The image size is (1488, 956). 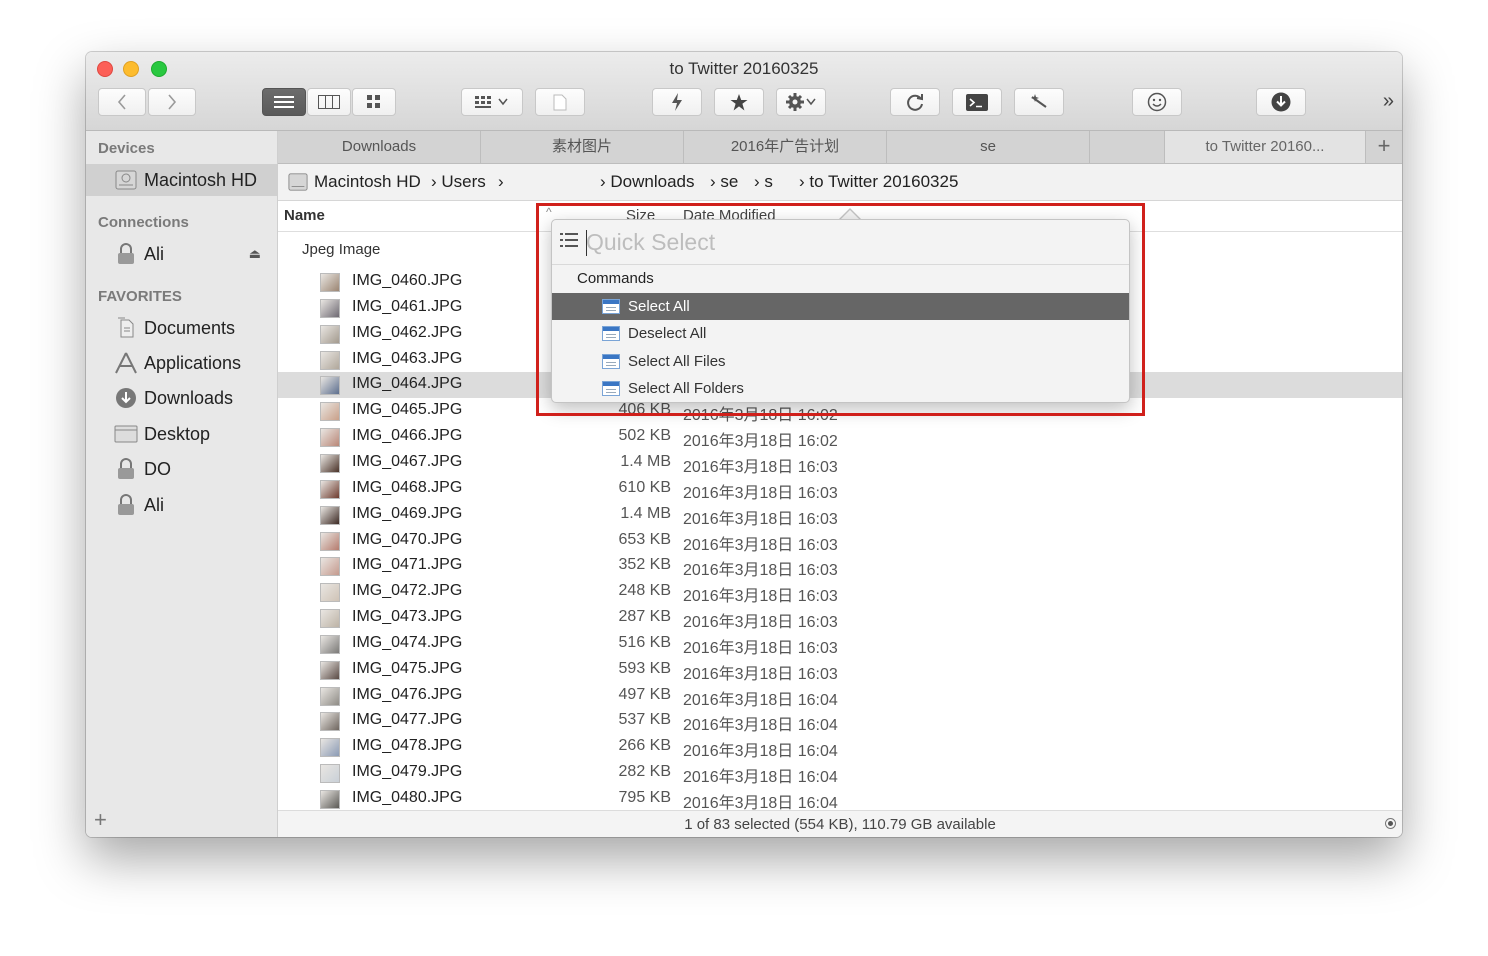 What do you see at coordinates (677, 102) in the screenshot?
I see `quick-action-button` at bounding box center [677, 102].